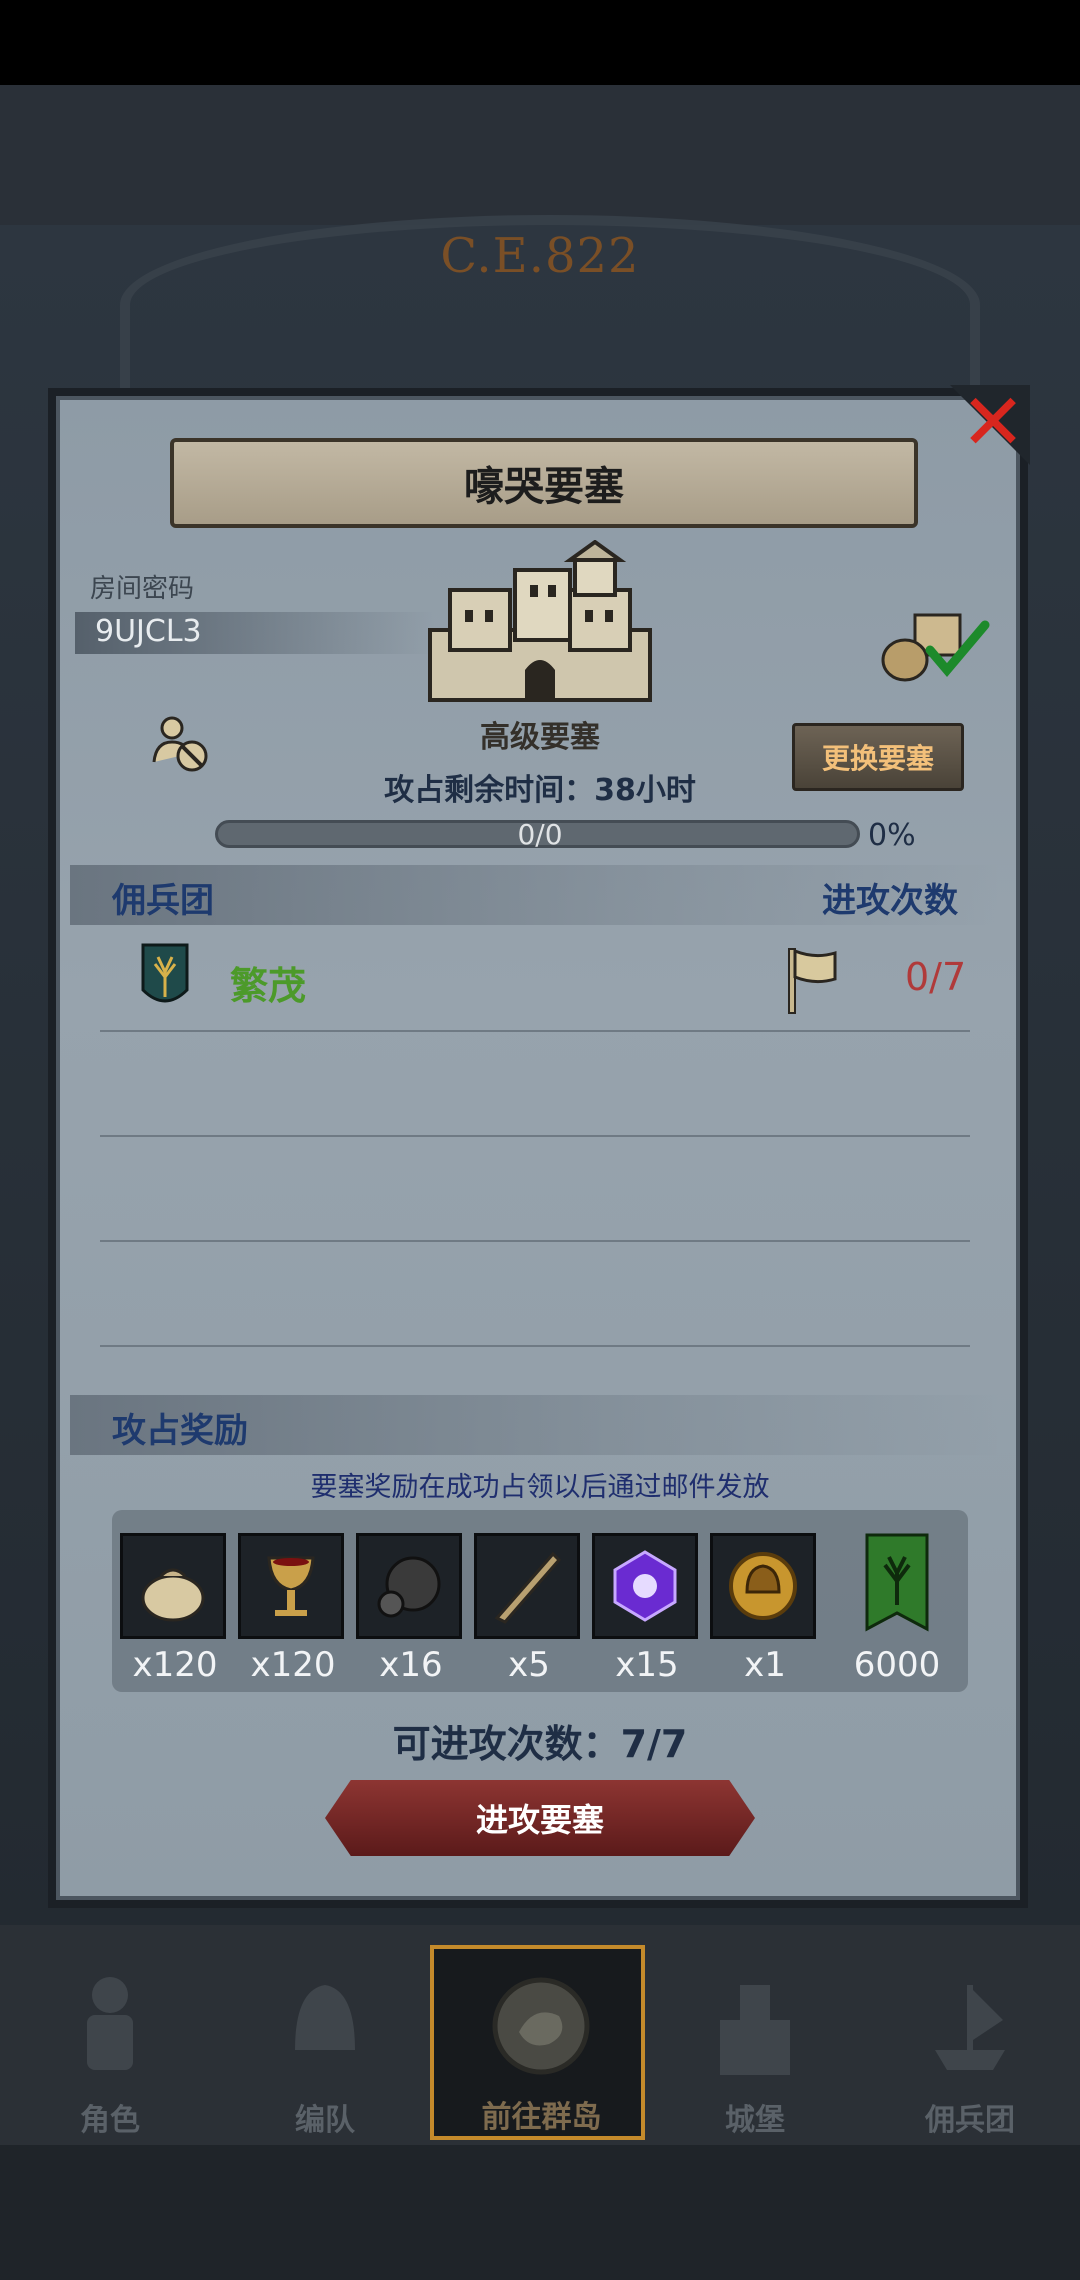 This screenshot has height=2280, width=1080. What do you see at coordinates (110, 2120) in the screenshot?
I see `nav-label: 角色` at bounding box center [110, 2120].